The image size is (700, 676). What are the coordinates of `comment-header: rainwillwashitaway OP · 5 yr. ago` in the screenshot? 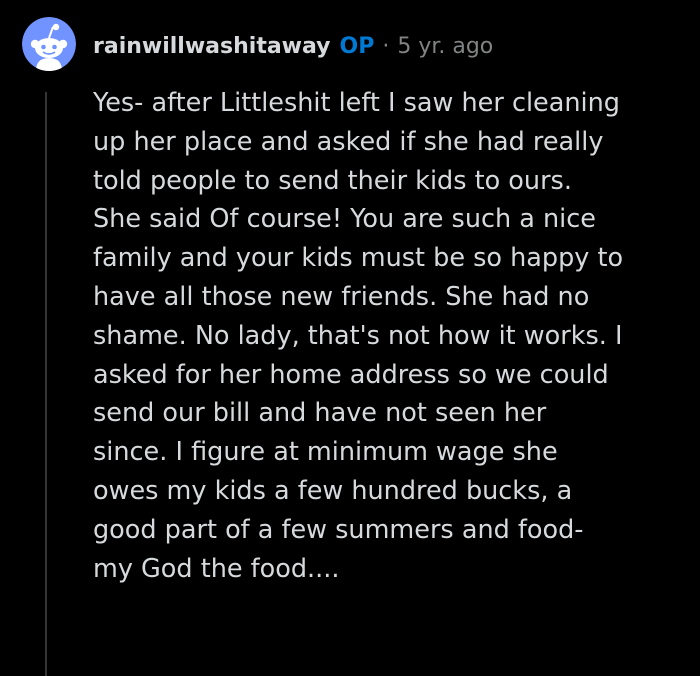 It's located at (293, 46).